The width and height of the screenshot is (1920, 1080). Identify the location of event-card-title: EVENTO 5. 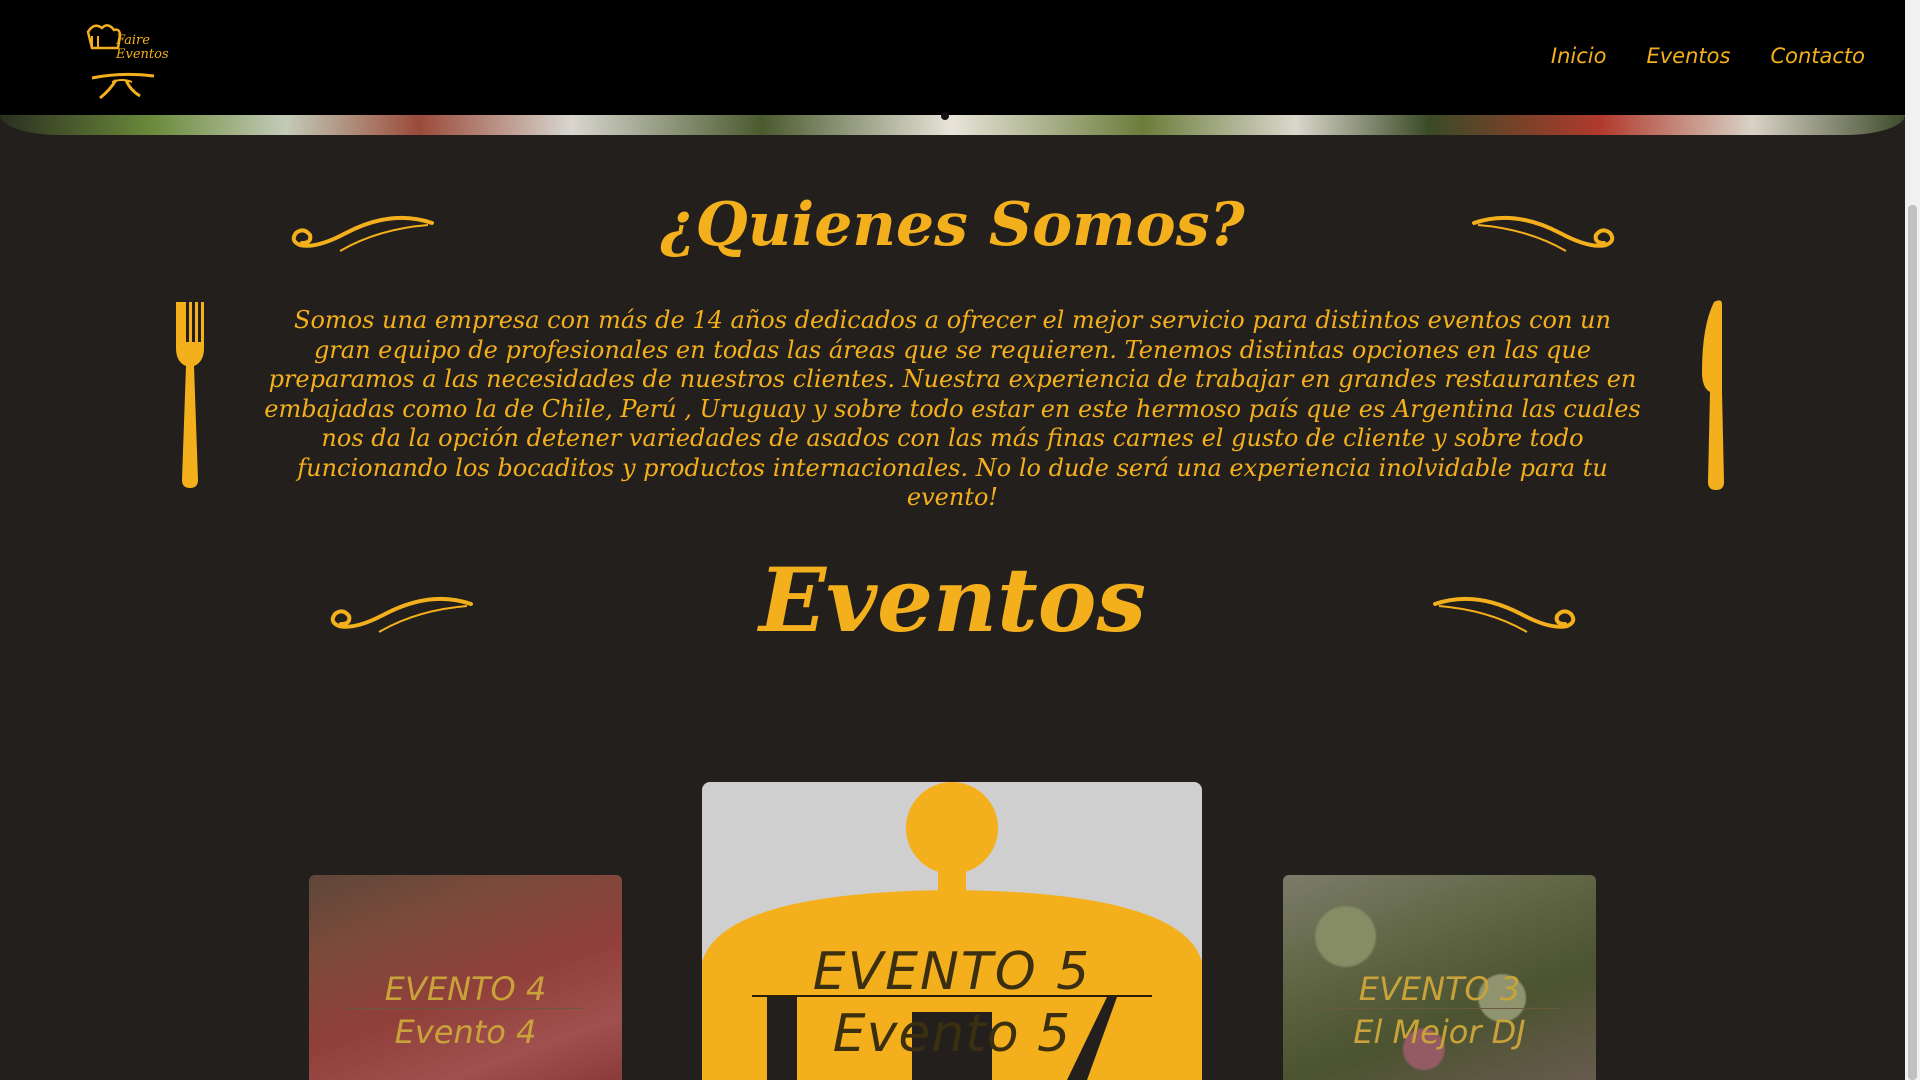
(952, 972).